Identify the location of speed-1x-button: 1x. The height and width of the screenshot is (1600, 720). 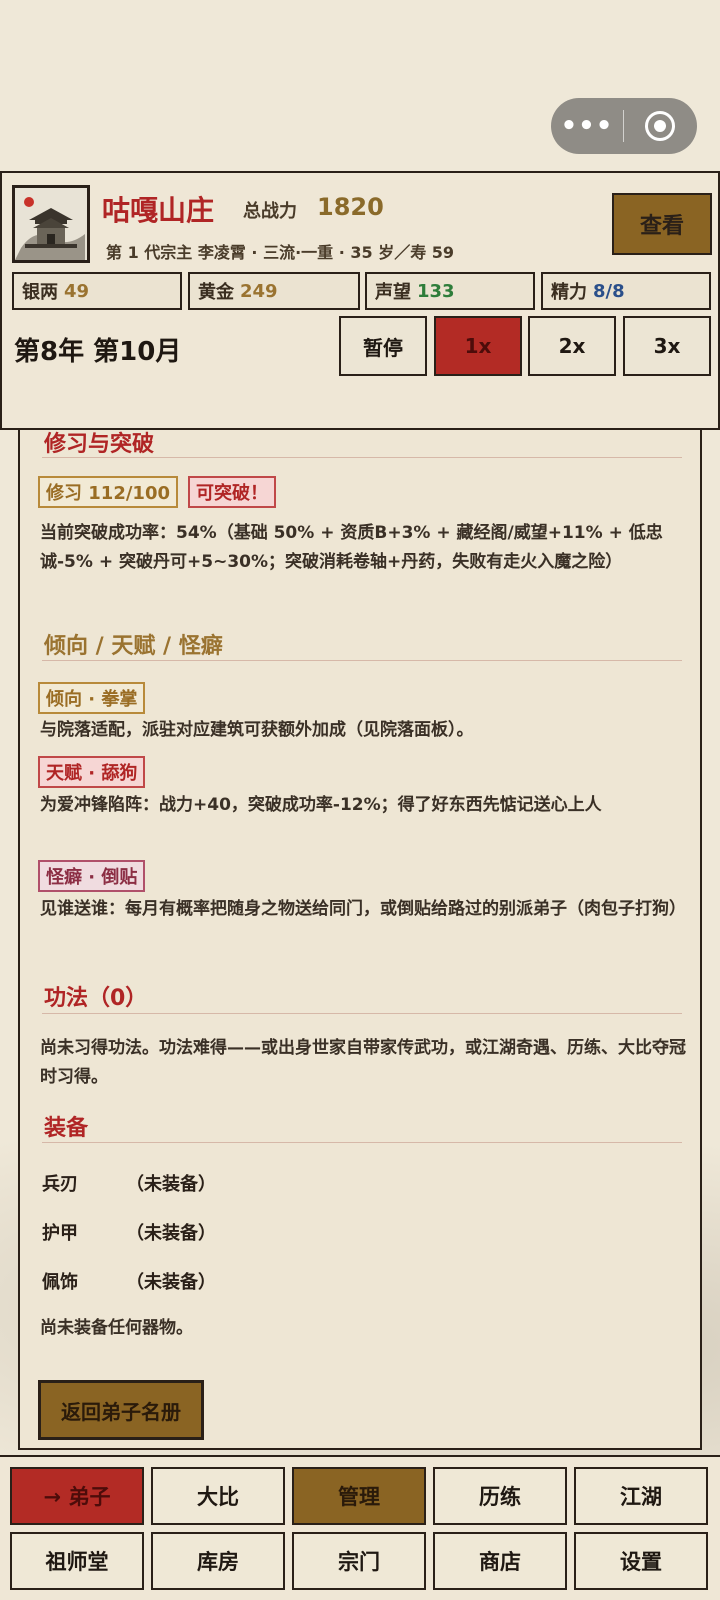
(478, 346).